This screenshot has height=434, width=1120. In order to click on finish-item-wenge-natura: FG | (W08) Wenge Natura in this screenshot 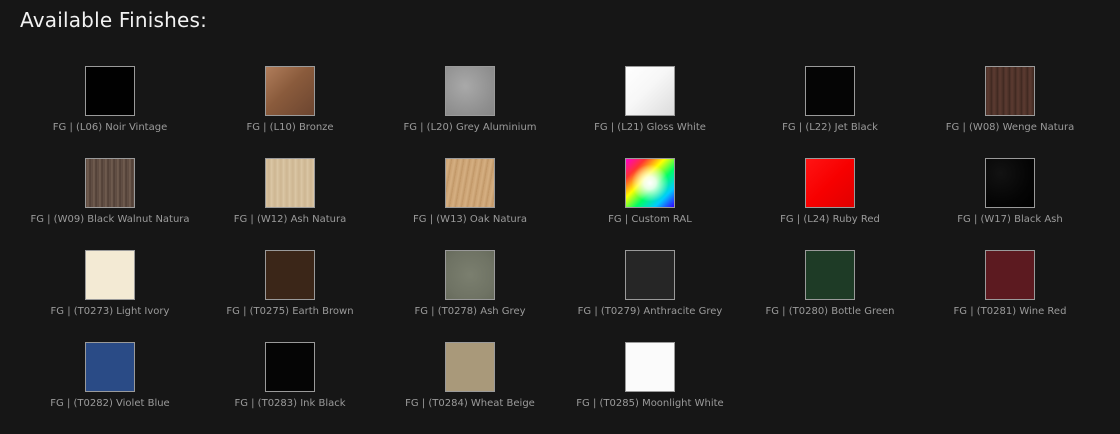, I will do `click(1010, 112)`.